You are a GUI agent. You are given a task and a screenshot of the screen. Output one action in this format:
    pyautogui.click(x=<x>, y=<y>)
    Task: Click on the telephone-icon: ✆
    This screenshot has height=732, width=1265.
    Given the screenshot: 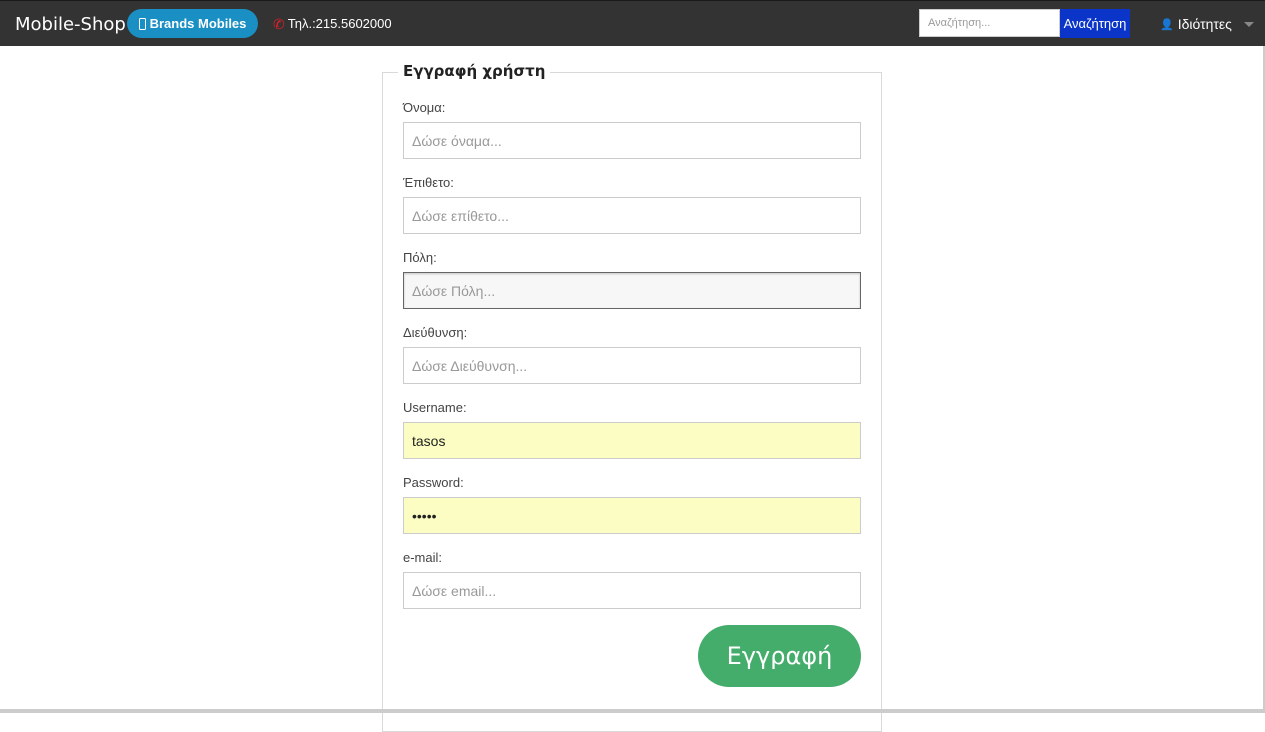 What is the action you would take?
    pyautogui.click(x=279, y=23)
    